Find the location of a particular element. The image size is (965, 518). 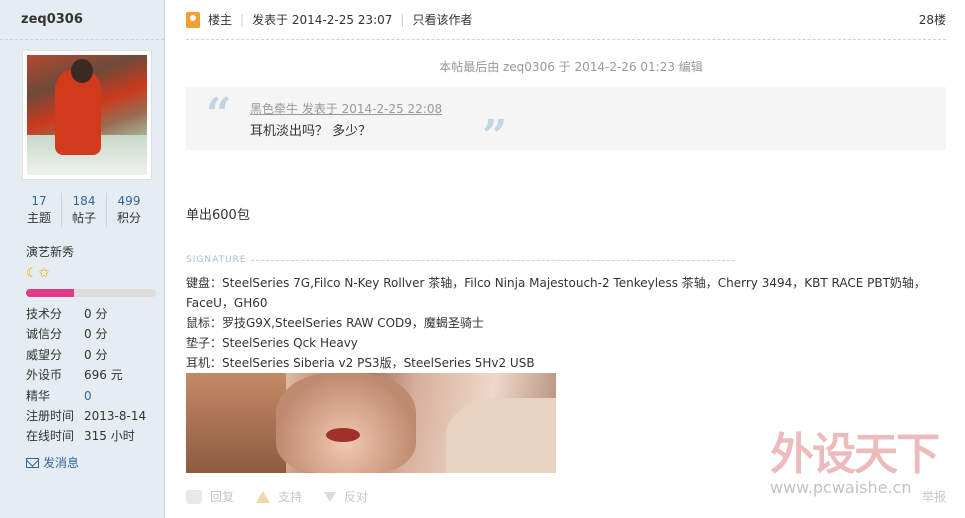

post-actions: 回复 支持 反对 举报 is located at coordinates (566, 496).